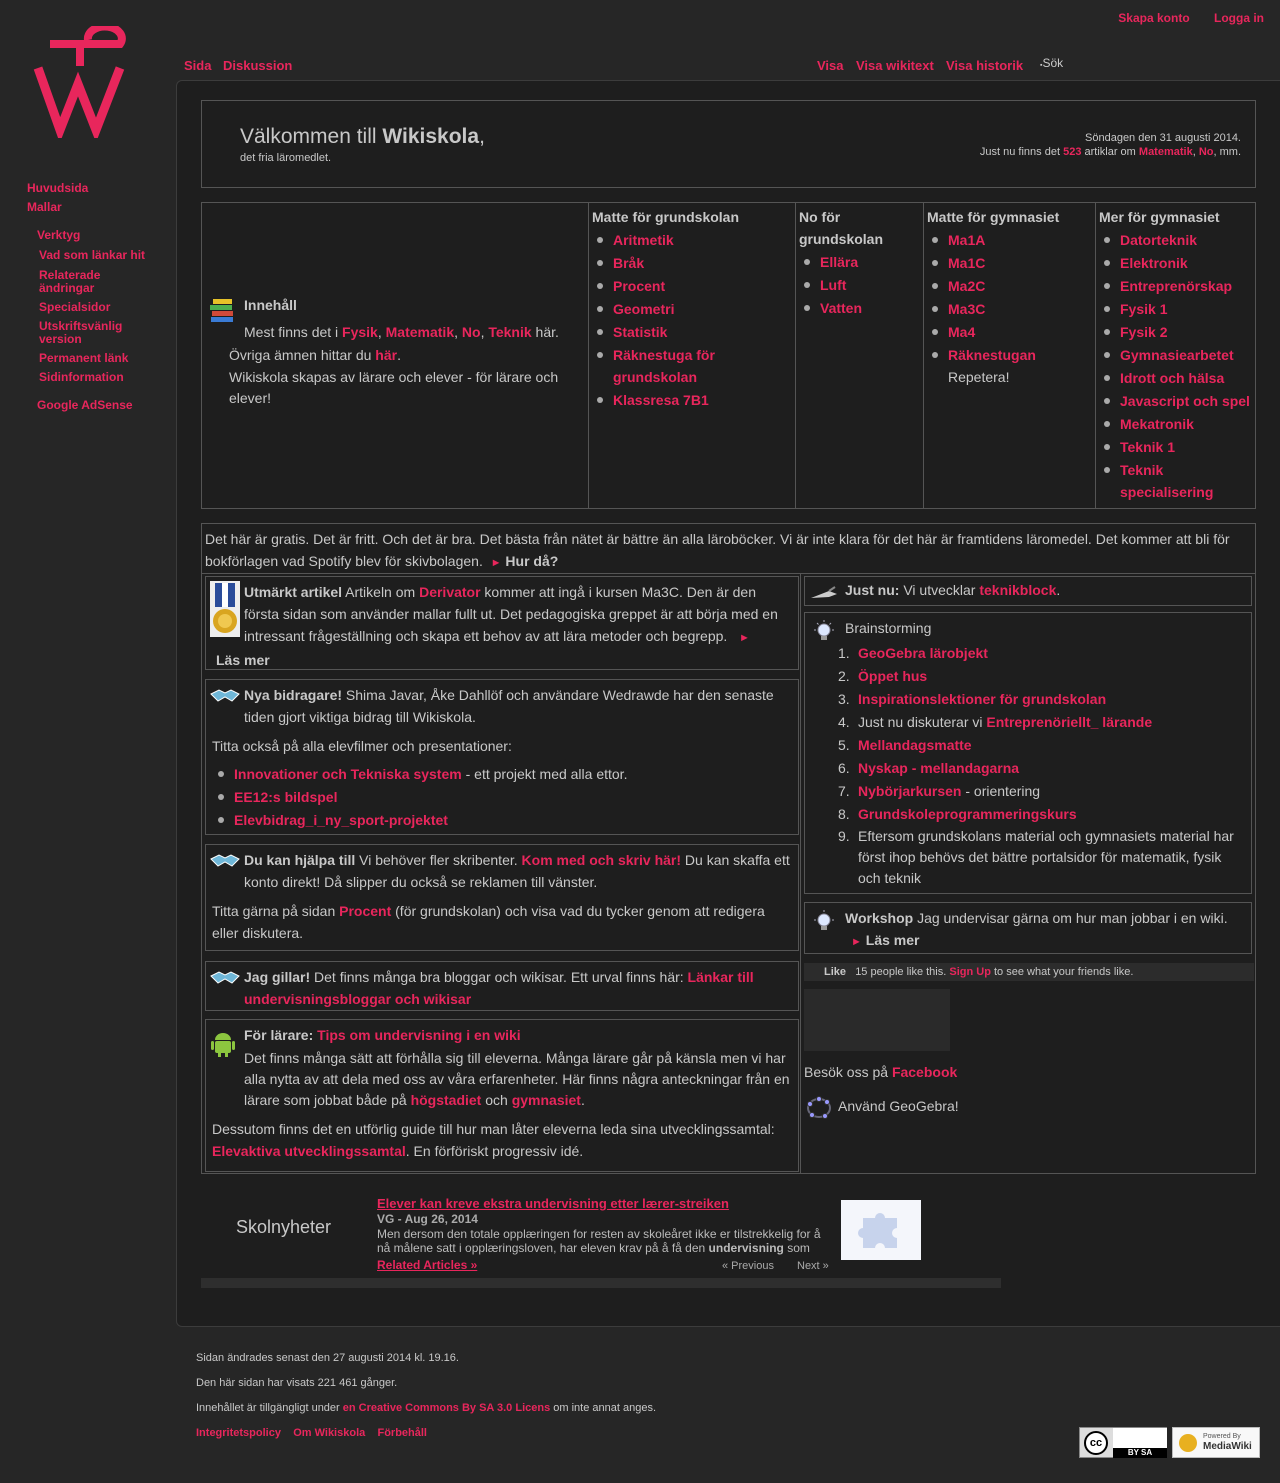  What do you see at coordinates (360, 332) in the screenshot?
I see `physics-link: Fysik` at bounding box center [360, 332].